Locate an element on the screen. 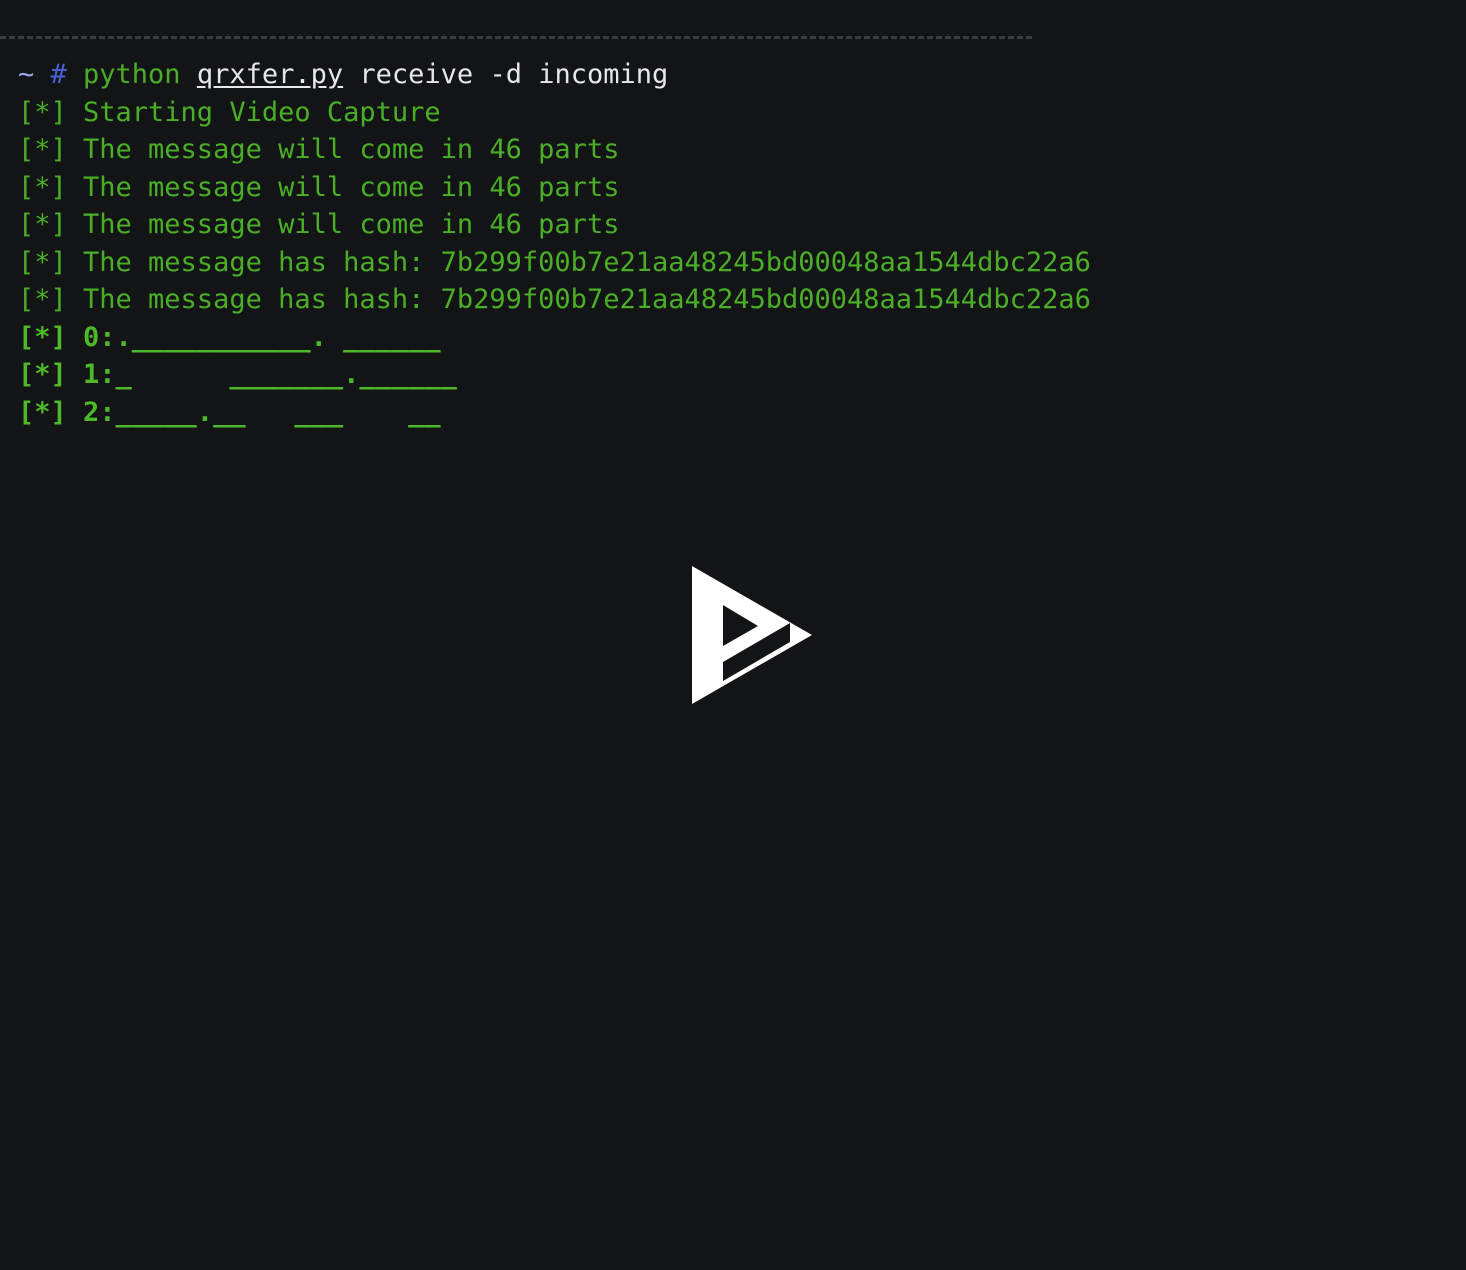 The height and width of the screenshot is (1270, 1466). command-interpreter: python is located at coordinates (140, 74).